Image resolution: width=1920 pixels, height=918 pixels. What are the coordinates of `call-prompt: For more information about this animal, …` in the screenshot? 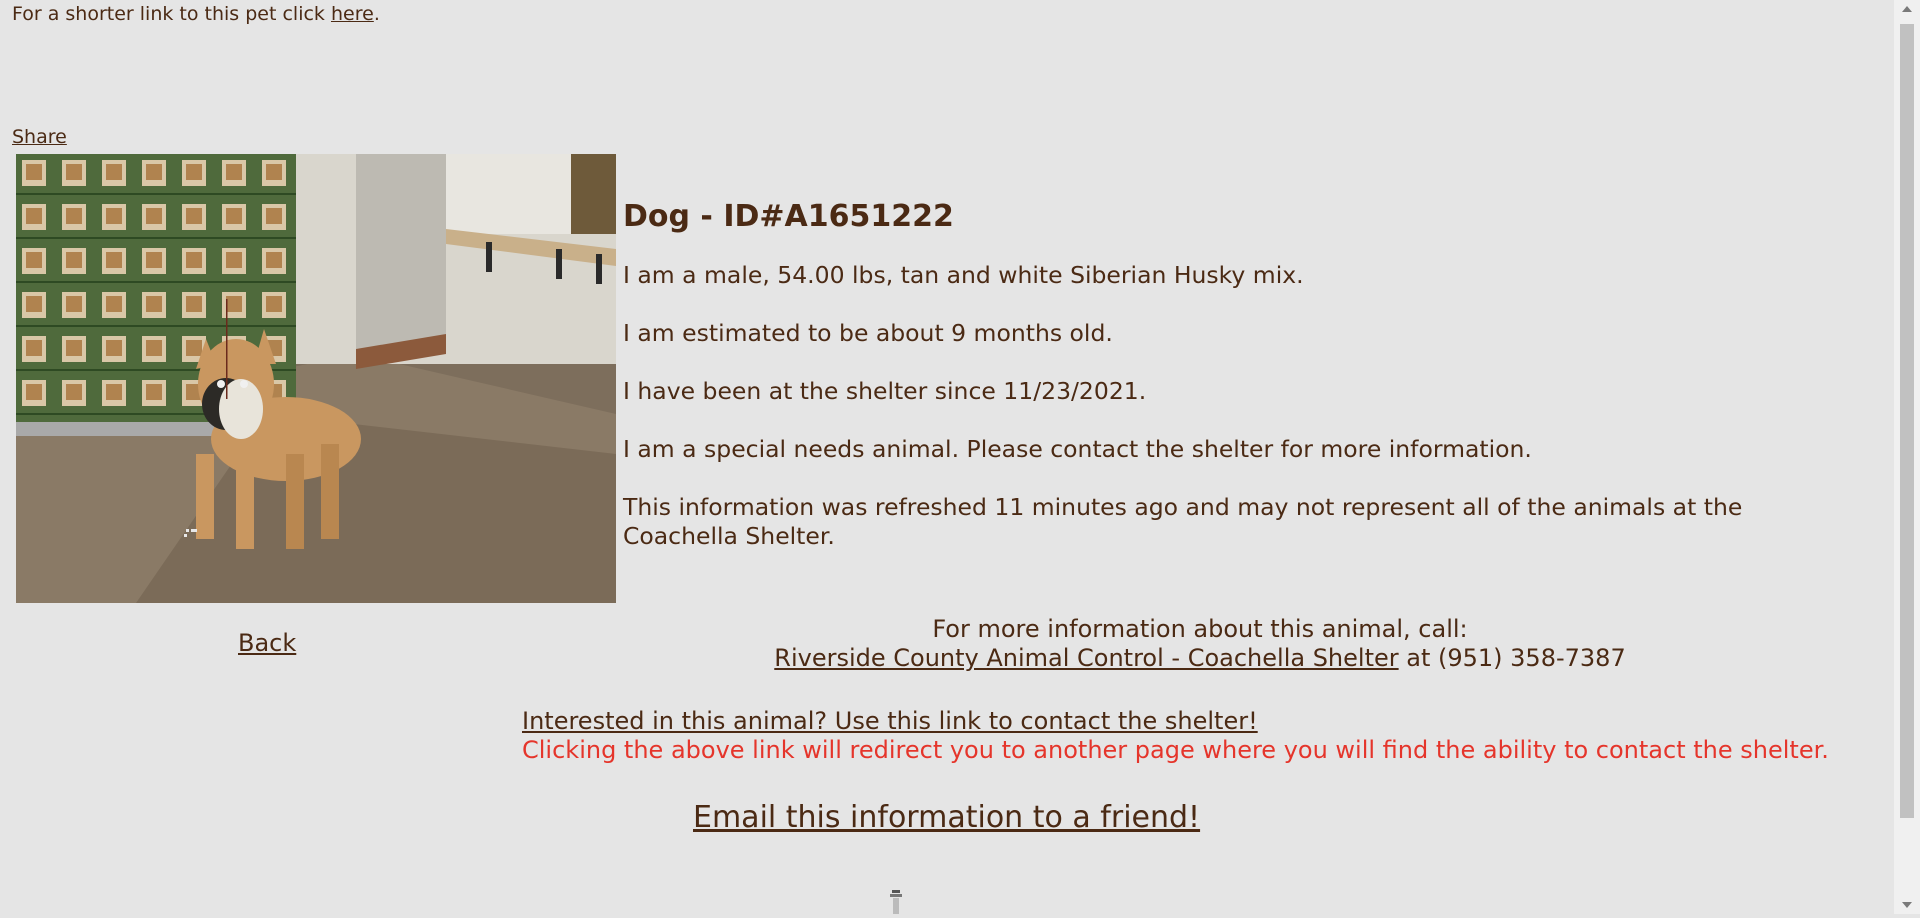 It's located at (1200, 629).